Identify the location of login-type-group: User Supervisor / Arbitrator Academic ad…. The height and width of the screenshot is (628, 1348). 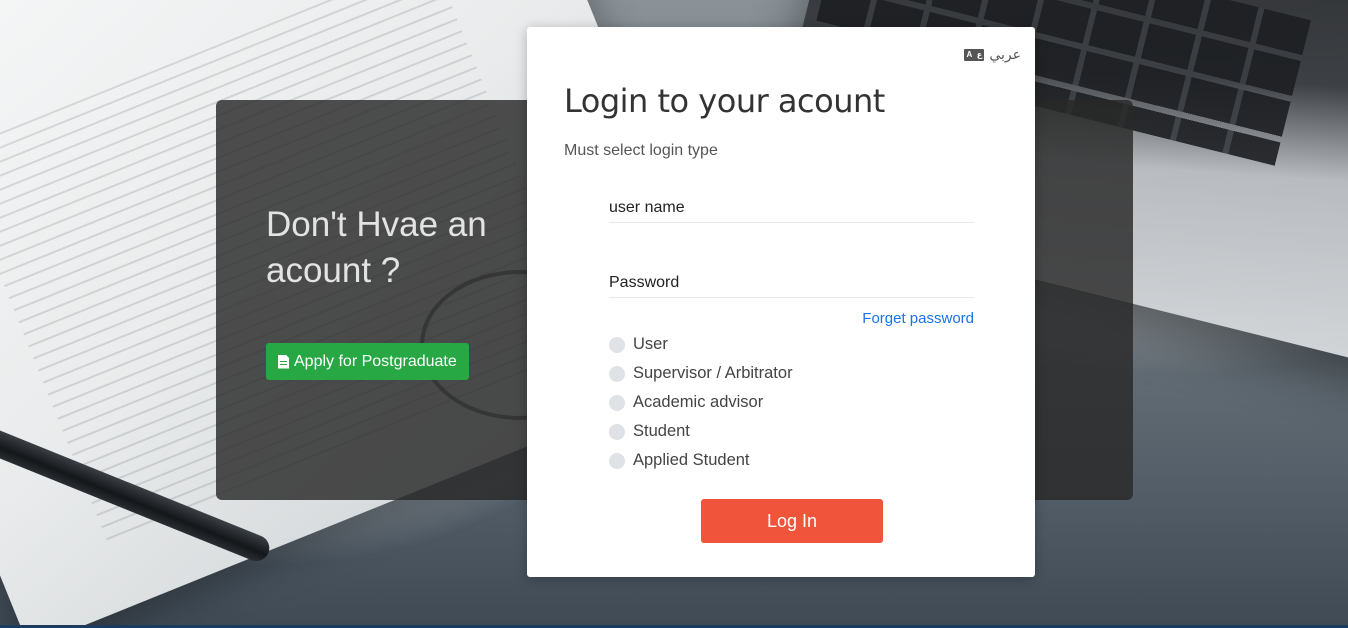
(701, 402).